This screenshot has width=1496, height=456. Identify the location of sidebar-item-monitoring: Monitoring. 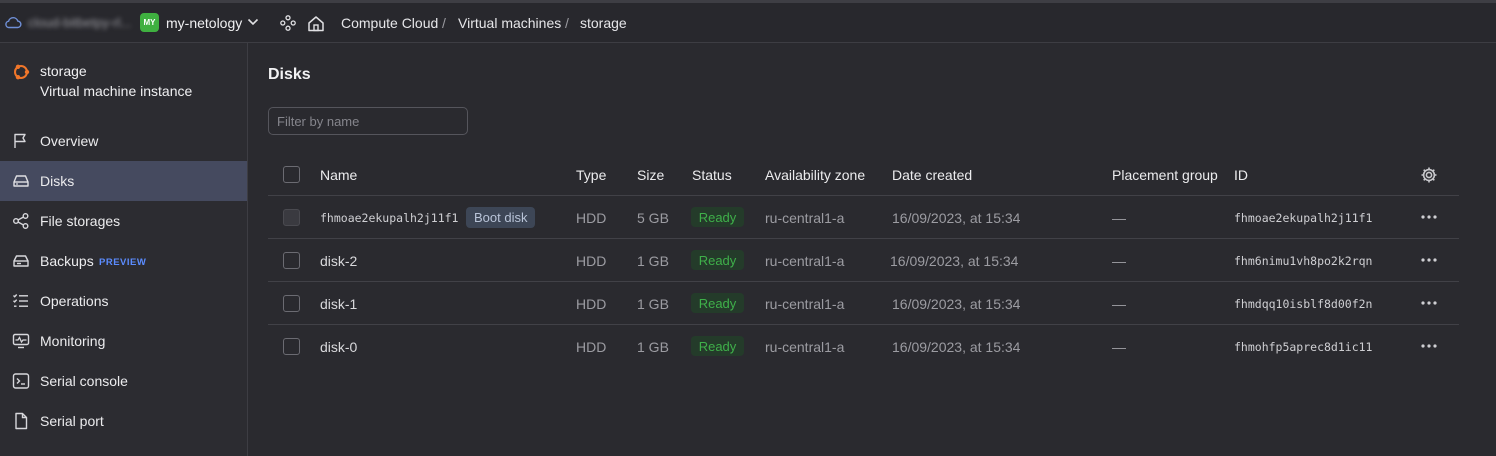
(123, 341).